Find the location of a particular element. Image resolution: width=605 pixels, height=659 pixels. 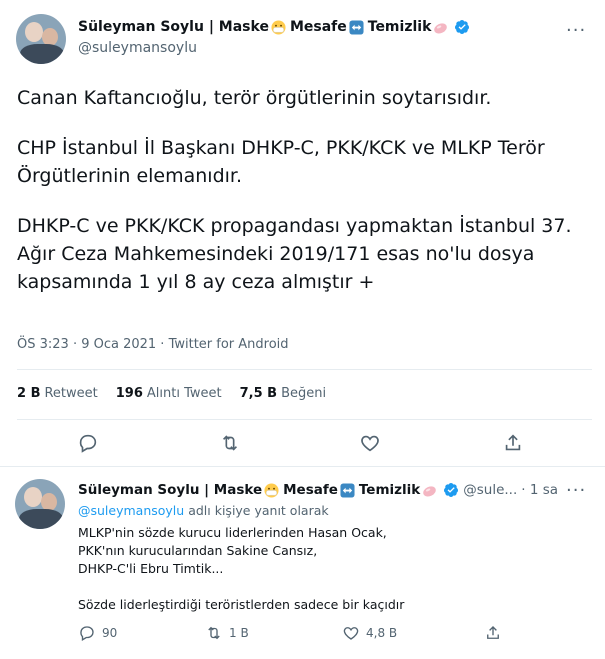

author-handle: @suleymansoylu is located at coordinates (137, 48).